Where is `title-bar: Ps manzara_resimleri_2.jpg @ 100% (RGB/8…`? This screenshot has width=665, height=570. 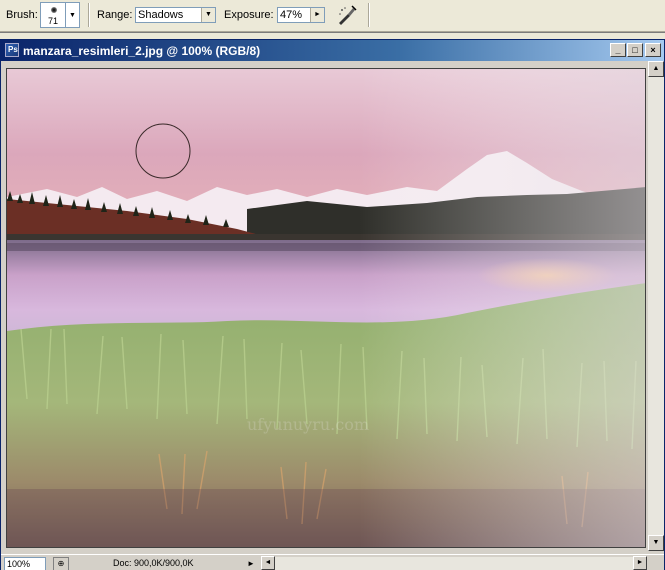
title-bar: Ps manzara_resimleri_2.jpg @ 100% (RGB/8… is located at coordinates (332, 50).